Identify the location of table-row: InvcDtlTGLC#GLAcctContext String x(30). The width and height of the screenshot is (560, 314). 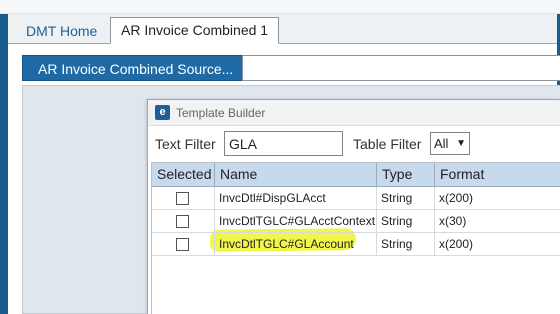
(356, 221).